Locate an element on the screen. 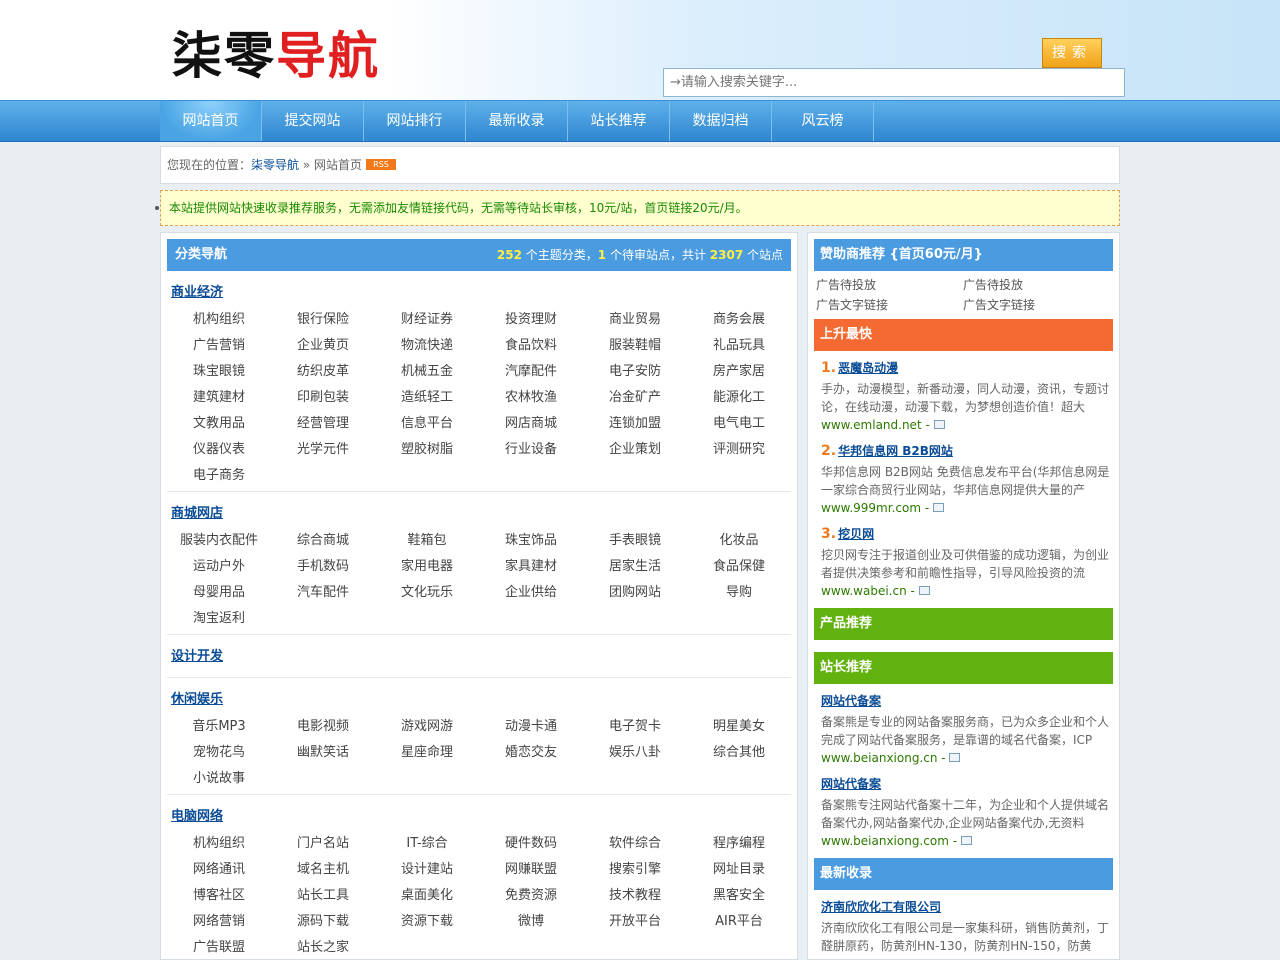 The height and width of the screenshot is (960, 1280). category-link: 塑胶树脂 is located at coordinates (427, 450).